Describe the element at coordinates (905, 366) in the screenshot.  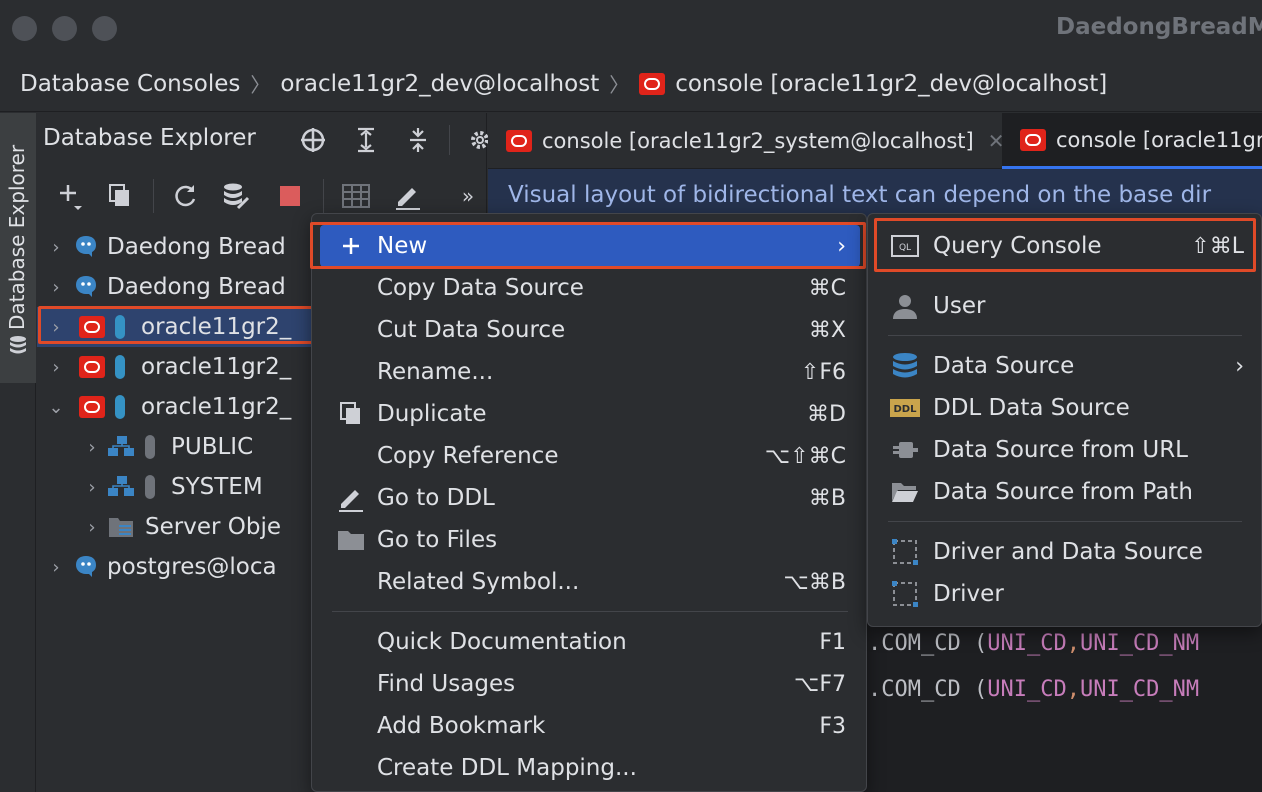
I see `data-source-icon` at that location.